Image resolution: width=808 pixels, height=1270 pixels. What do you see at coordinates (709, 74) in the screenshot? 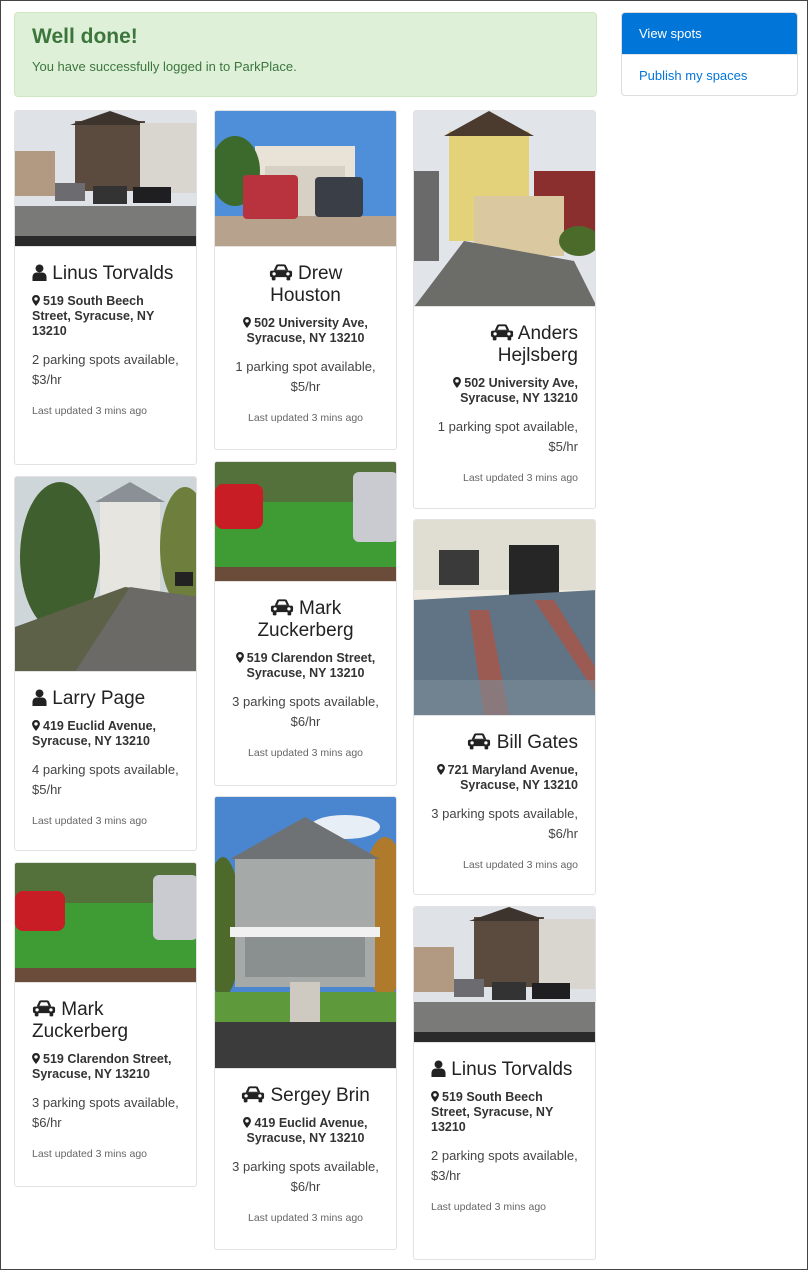
I see `nav-publish-my-spaces: Publish my spaces` at bounding box center [709, 74].